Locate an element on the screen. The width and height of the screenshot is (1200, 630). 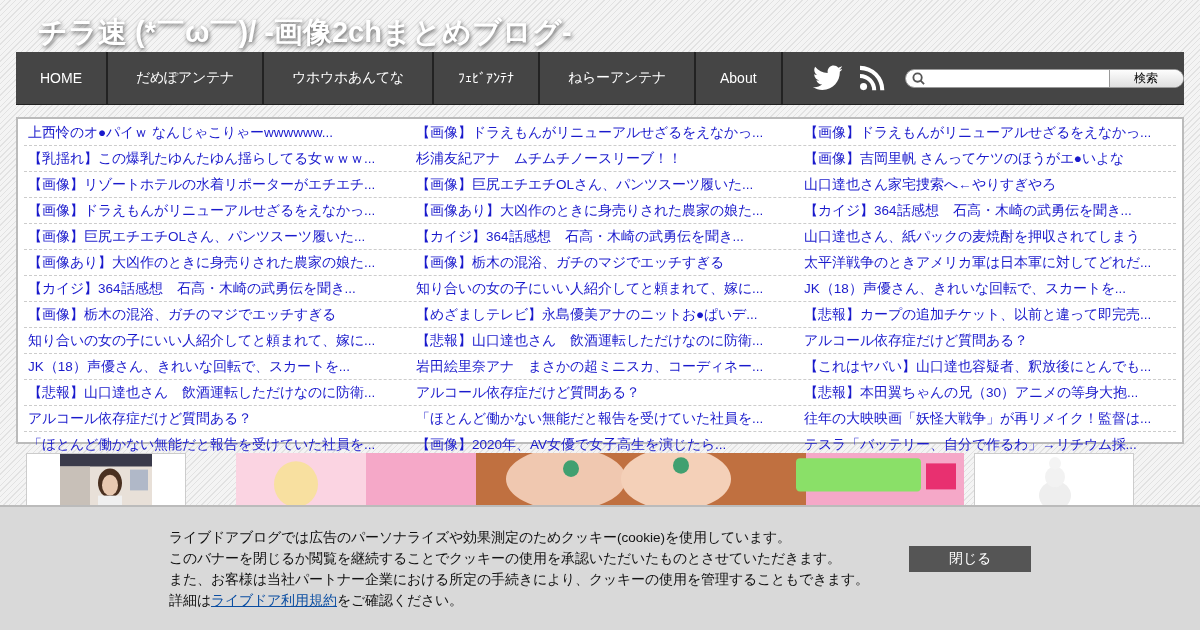
bird-icon is located at coordinates (827, 78).